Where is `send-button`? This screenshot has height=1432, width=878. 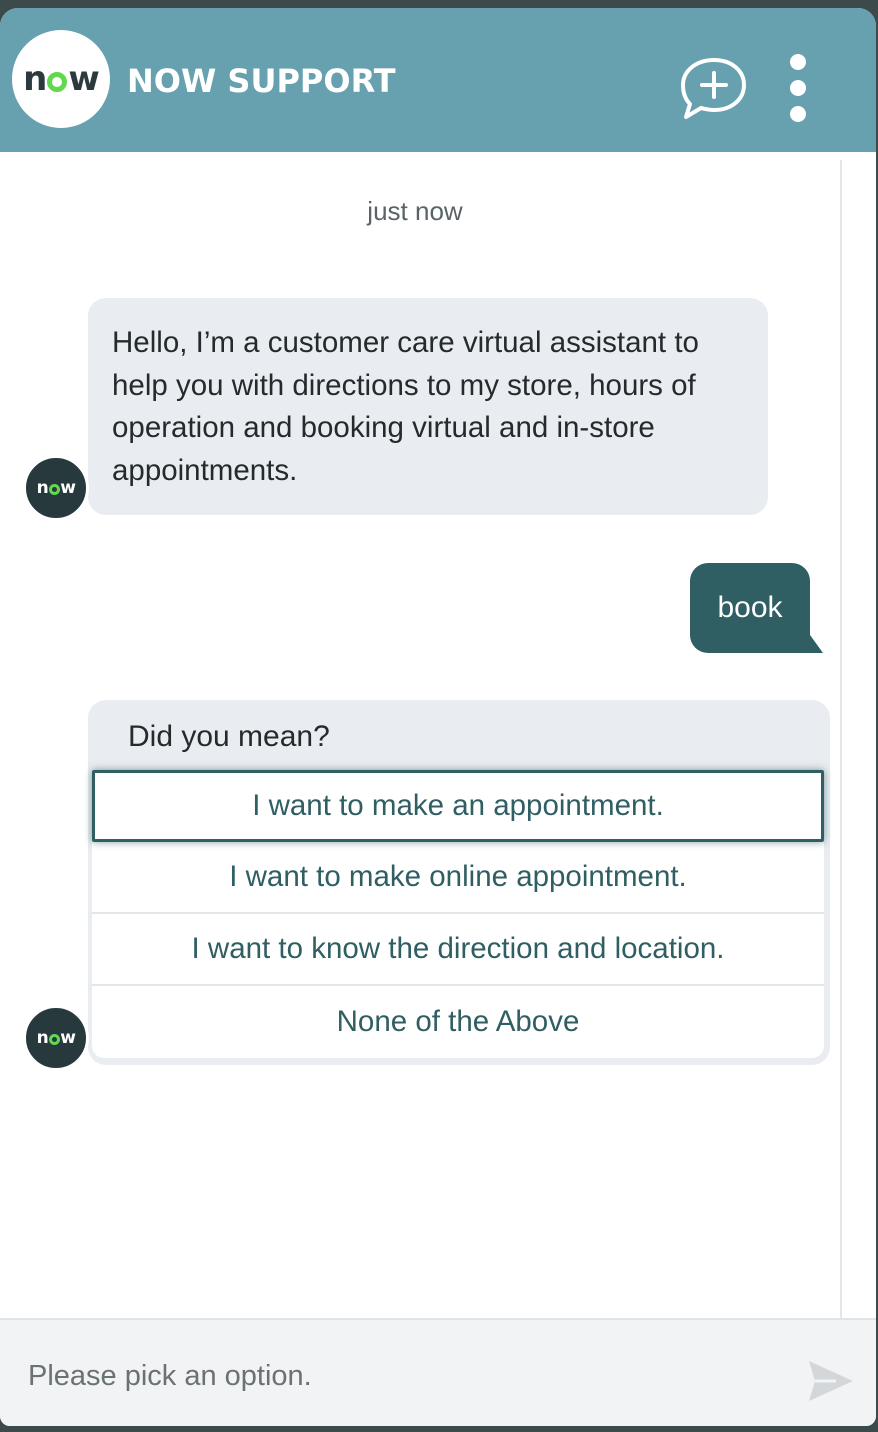 send-button is located at coordinates (831, 1381).